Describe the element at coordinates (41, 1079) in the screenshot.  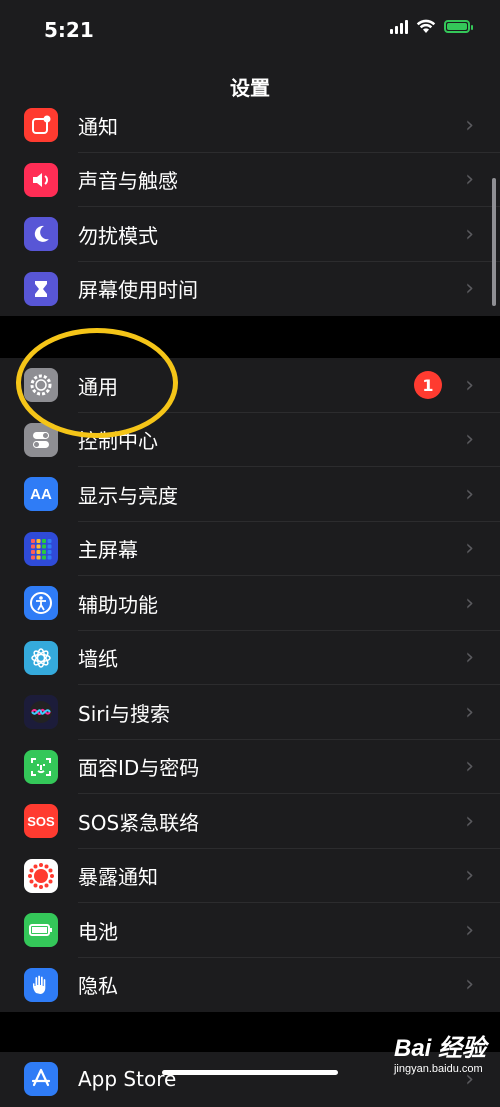
I see `app-store-icon` at that location.